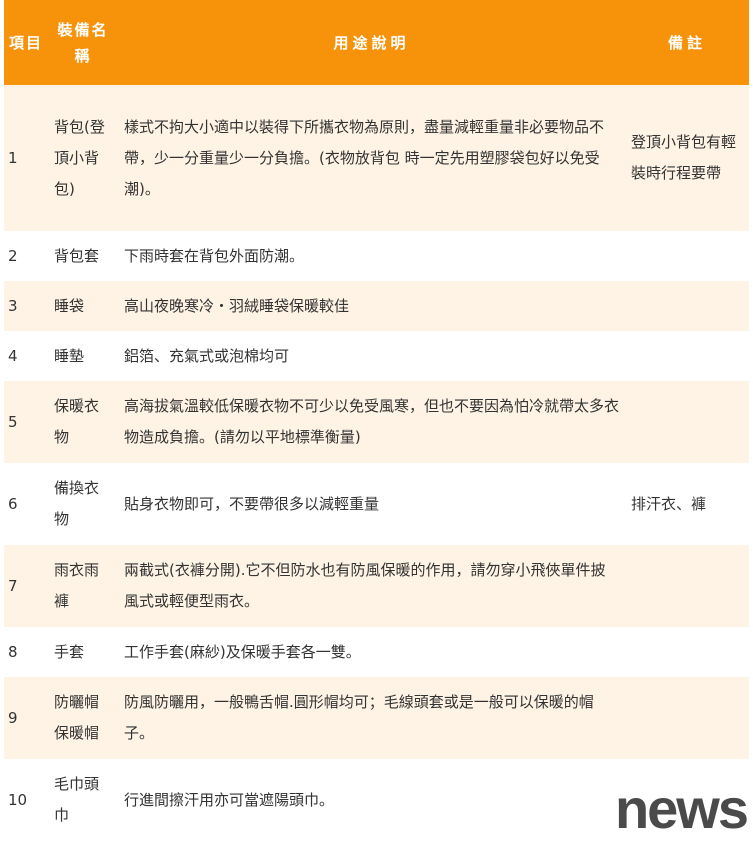 The image size is (753, 841). I want to click on table-row: 6 備換衣物 貼身衣物即可，不要帶很多以減輕重量 排汗衣、褲, so click(376, 504).